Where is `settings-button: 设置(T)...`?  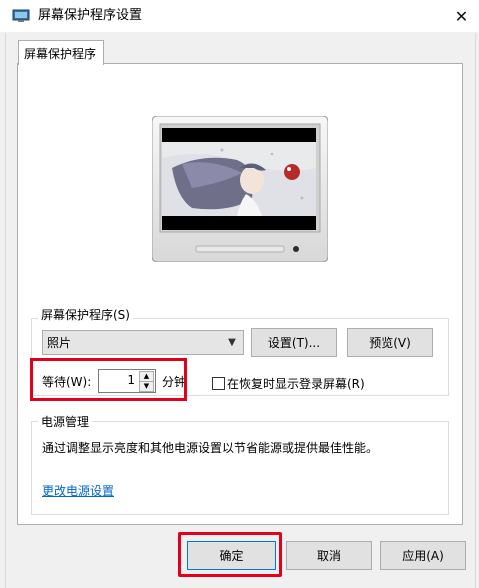 settings-button: 设置(T)... is located at coordinates (294, 342).